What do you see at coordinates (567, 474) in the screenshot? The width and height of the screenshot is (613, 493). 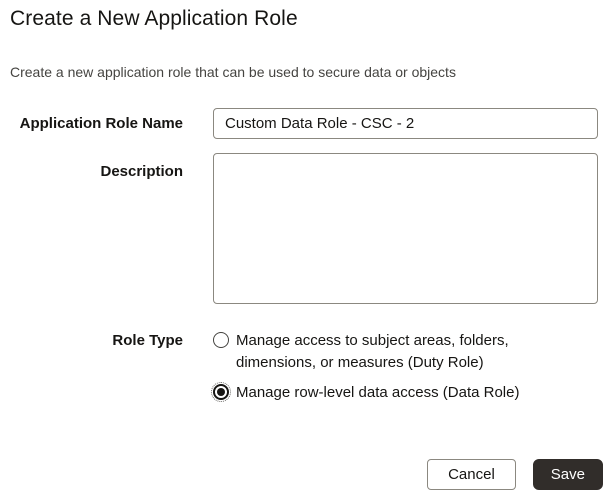 I see `save-button: Save` at bounding box center [567, 474].